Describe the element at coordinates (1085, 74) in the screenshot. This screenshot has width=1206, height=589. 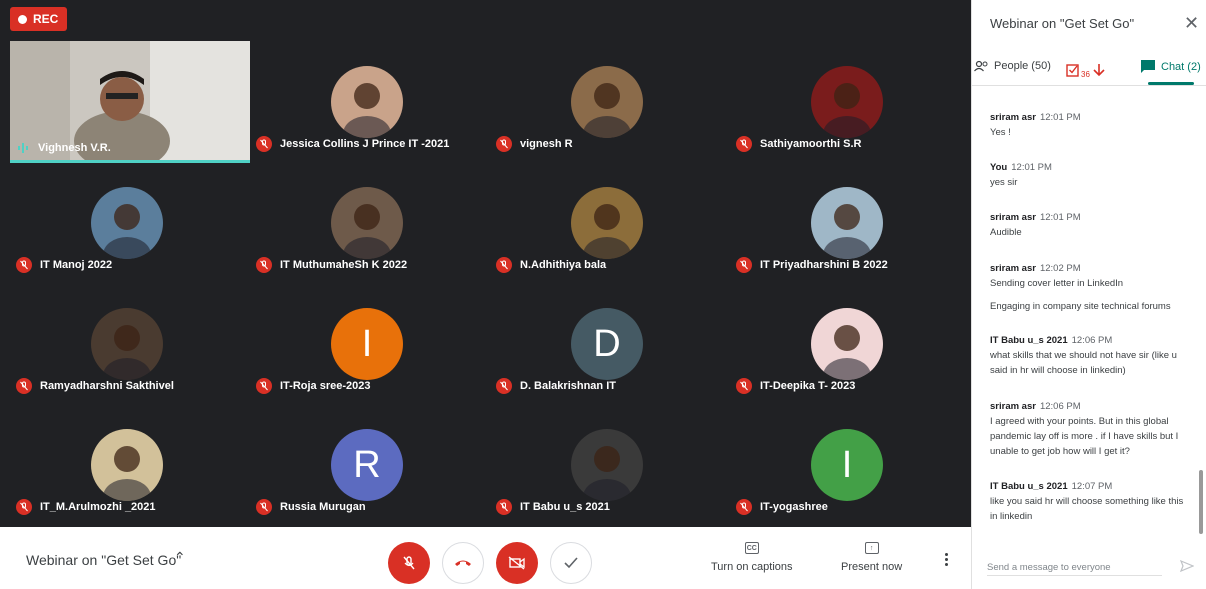
I see `attendance-count: 36` at that location.